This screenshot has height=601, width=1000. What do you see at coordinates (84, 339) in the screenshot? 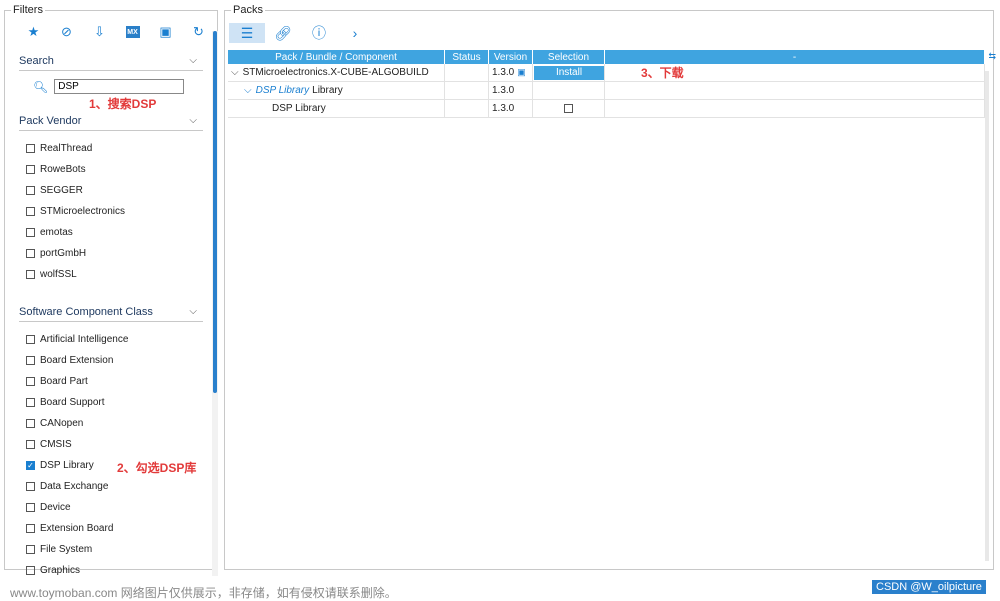
I see `checkbox-label: Artificial Intelligence` at bounding box center [84, 339].